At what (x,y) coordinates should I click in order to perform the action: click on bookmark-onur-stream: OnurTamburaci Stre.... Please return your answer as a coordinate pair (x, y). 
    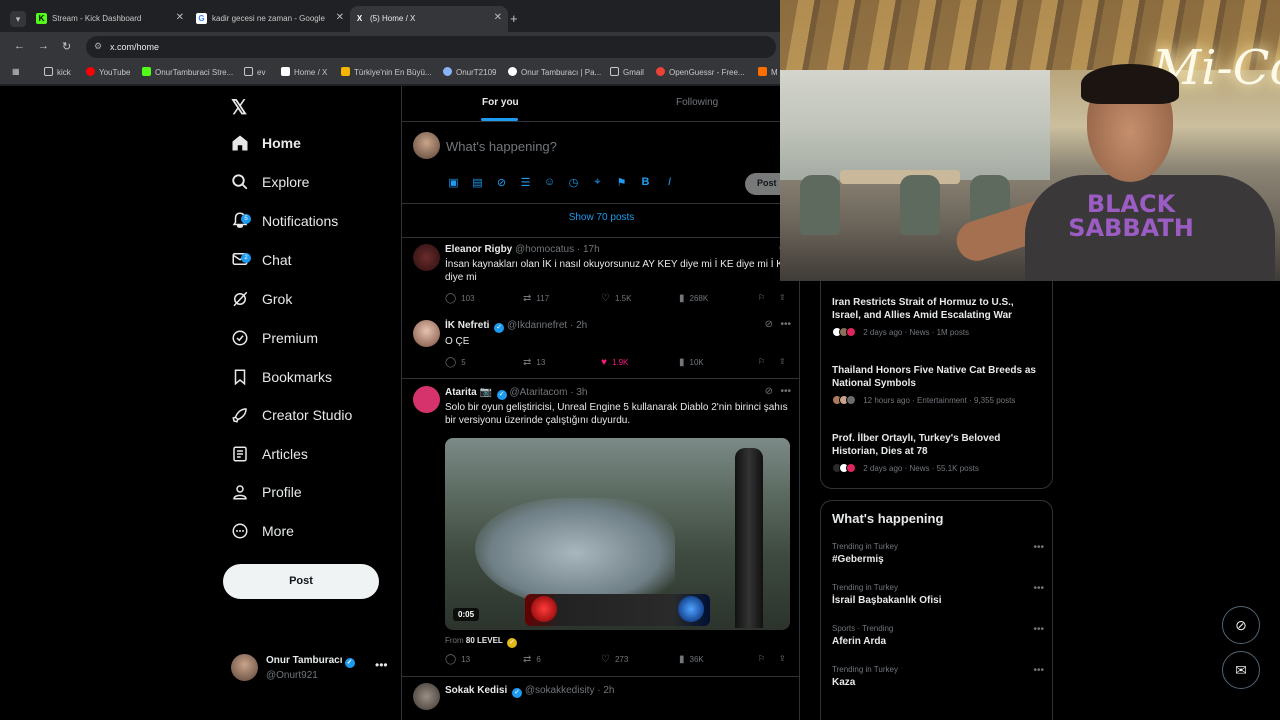
    Looking at the image, I should click on (187, 72).